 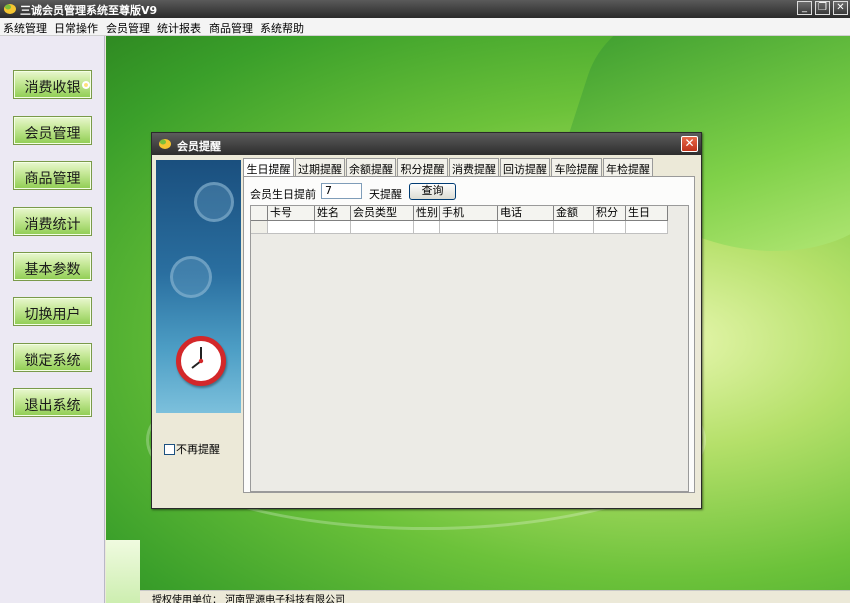 I want to click on menu-members: 会员管理, so click(x=128, y=28).